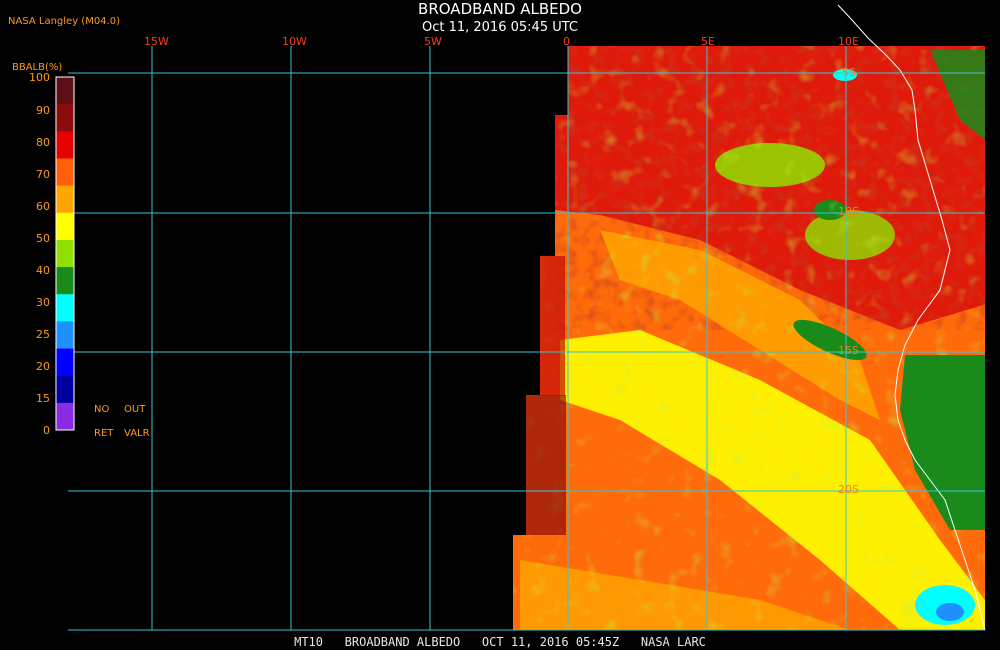 This screenshot has height=650, width=1000. I want to click on map-timestamp: Oct 11, 2016 05:45 UTC, so click(500, 27).